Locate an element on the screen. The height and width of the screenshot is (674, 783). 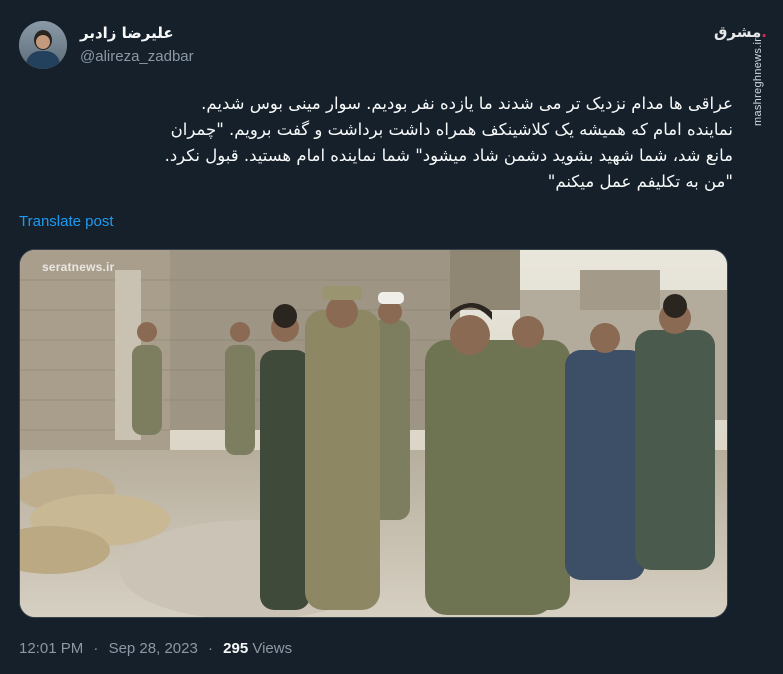
post-date: Sep 28, 2023 is located at coordinates (153, 648).